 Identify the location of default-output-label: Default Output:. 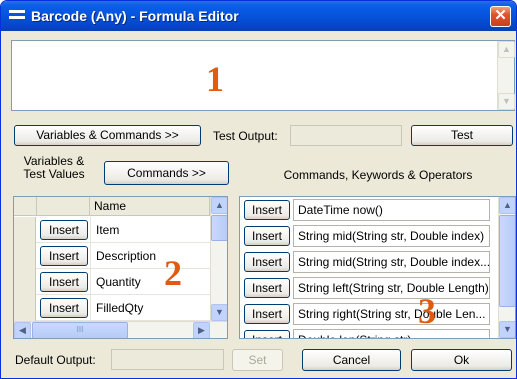
(55, 360).